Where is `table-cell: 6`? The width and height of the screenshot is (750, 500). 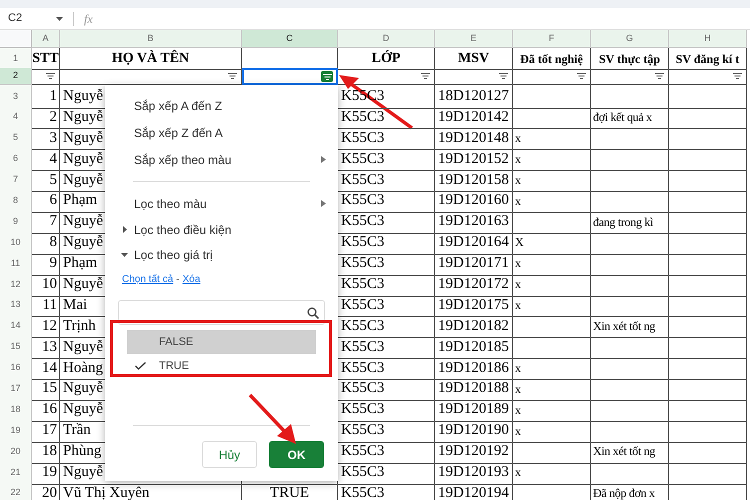 table-cell: 6 is located at coordinates (46, 201).